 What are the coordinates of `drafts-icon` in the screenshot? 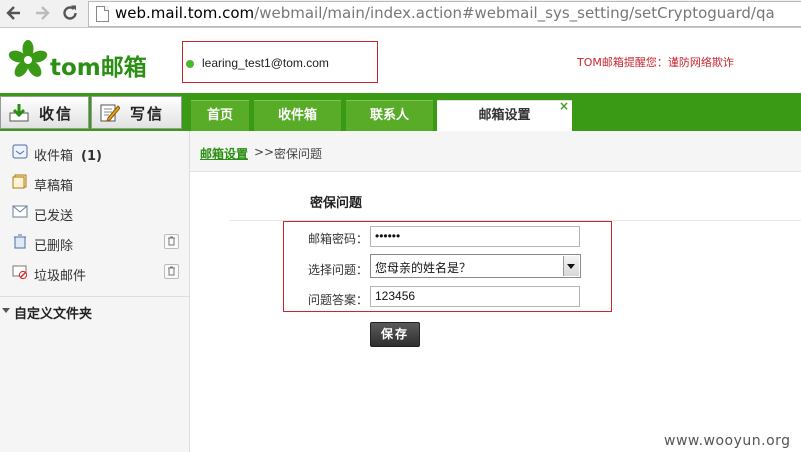 It's located at (19, 181).